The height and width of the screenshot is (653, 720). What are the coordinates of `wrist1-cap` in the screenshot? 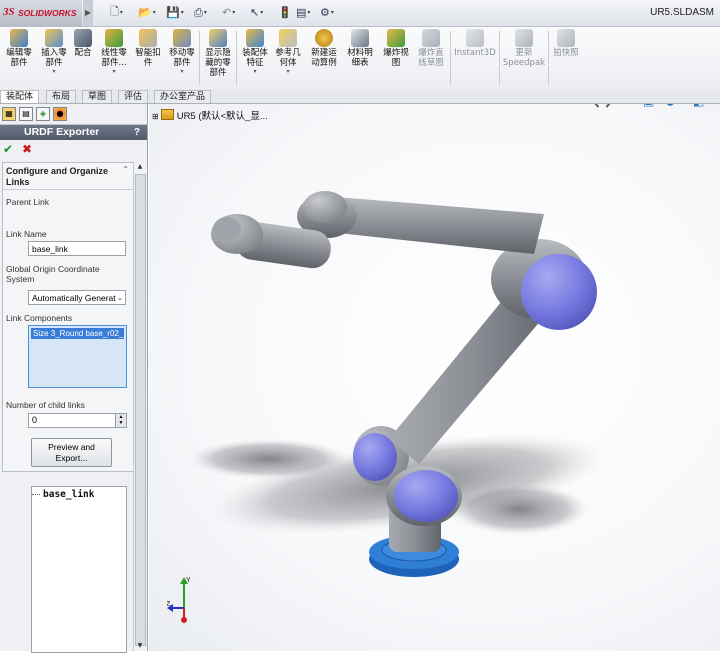 It's located at (325, 207).